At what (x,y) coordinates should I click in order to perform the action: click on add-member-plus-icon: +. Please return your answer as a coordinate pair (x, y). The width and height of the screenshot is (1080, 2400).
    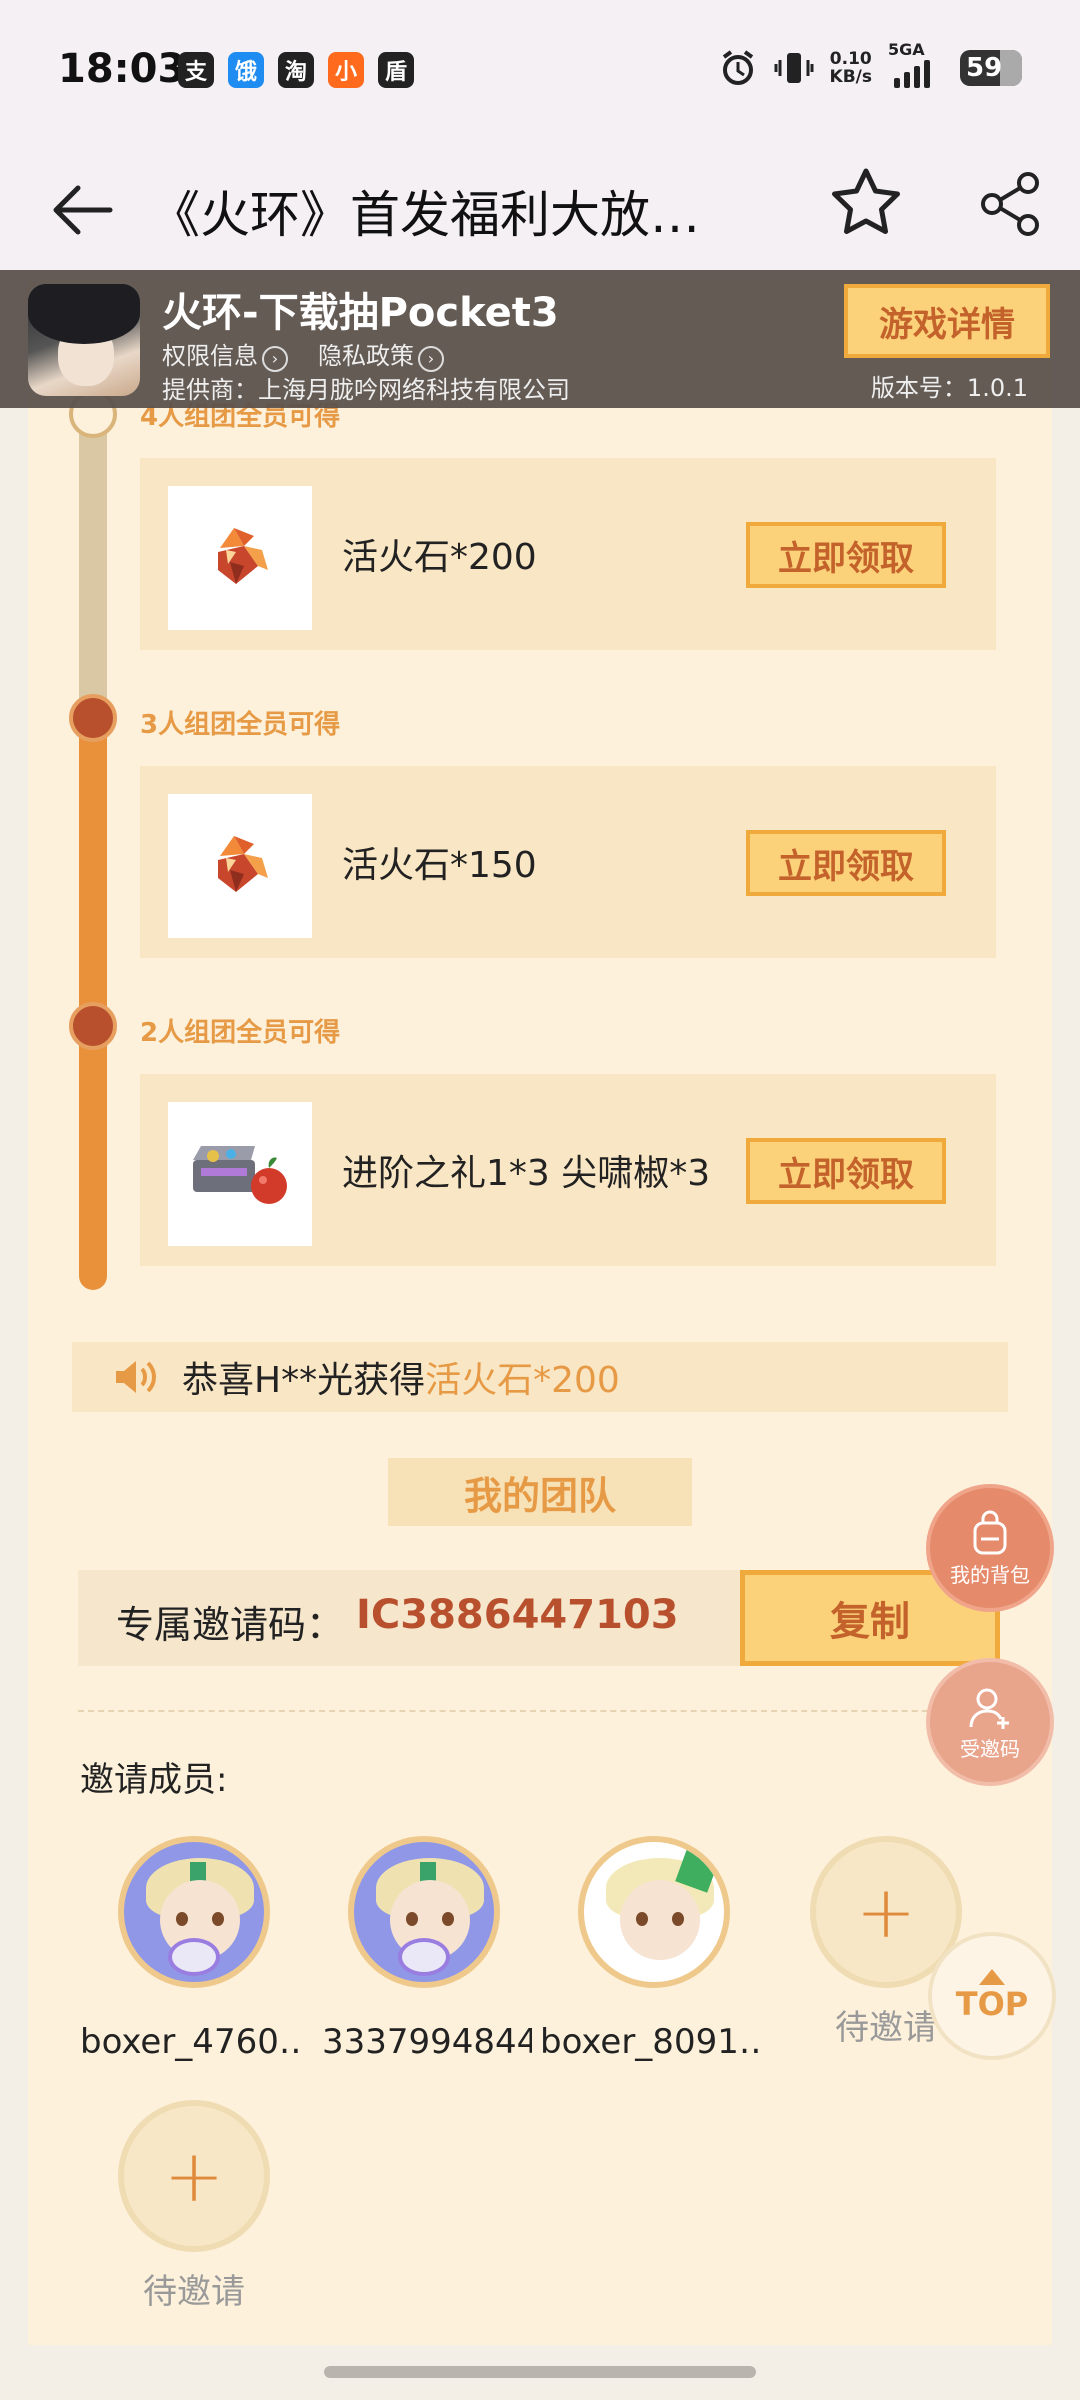
    Looking at the image, I should click on (194, 2176).